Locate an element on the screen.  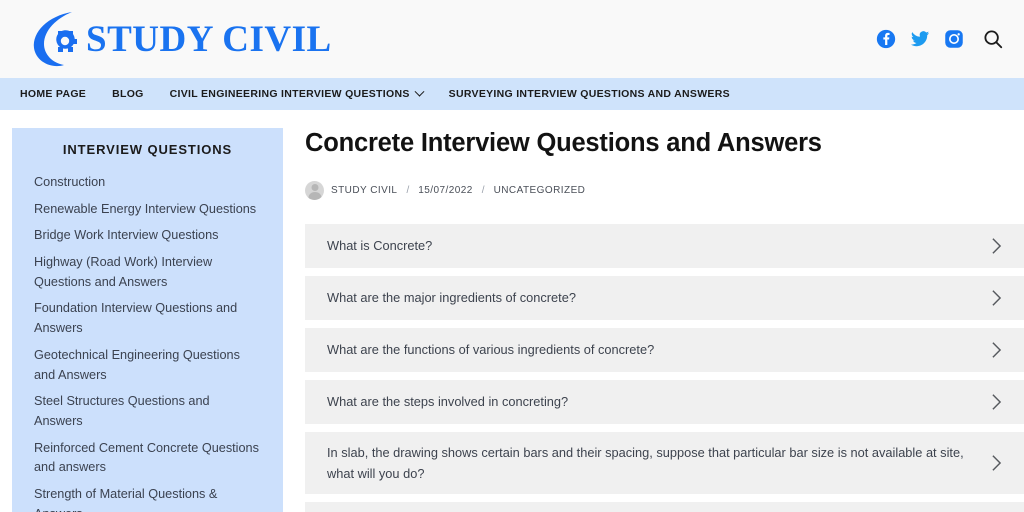
civil-drop-gear-logo-icon is located at coordinates (55, 39).